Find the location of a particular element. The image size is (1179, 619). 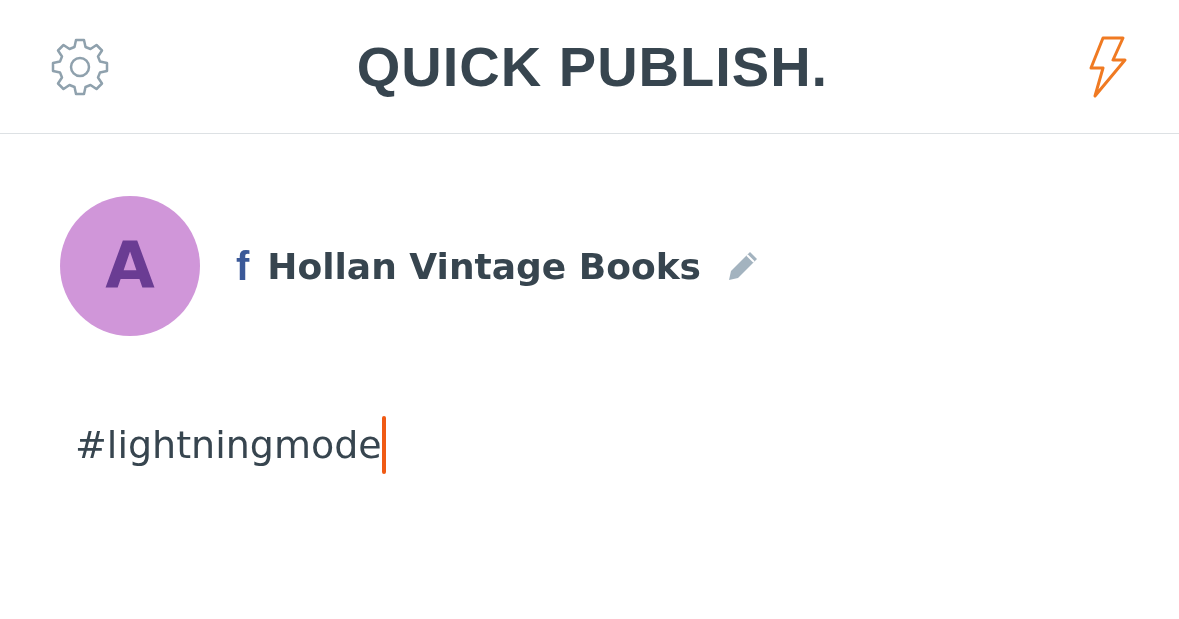

account-name: Hollan Vintage Books is located at coordinates (484, 266).